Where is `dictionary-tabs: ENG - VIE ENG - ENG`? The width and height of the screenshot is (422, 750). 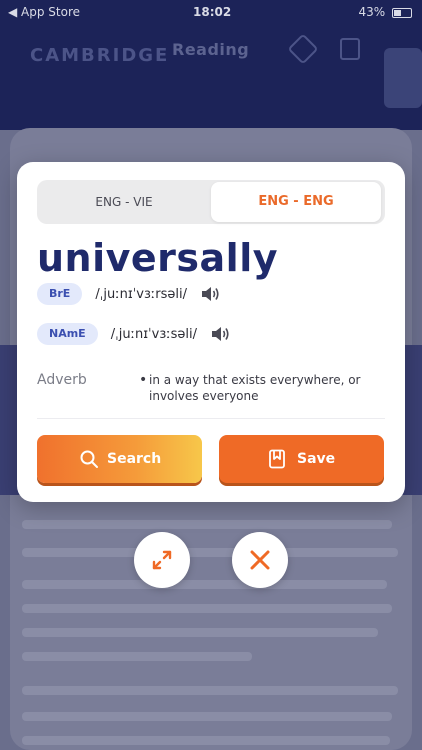
dictionary-tabs: ENG - VIE ENG - ENG is located at coordinates (211, 202).